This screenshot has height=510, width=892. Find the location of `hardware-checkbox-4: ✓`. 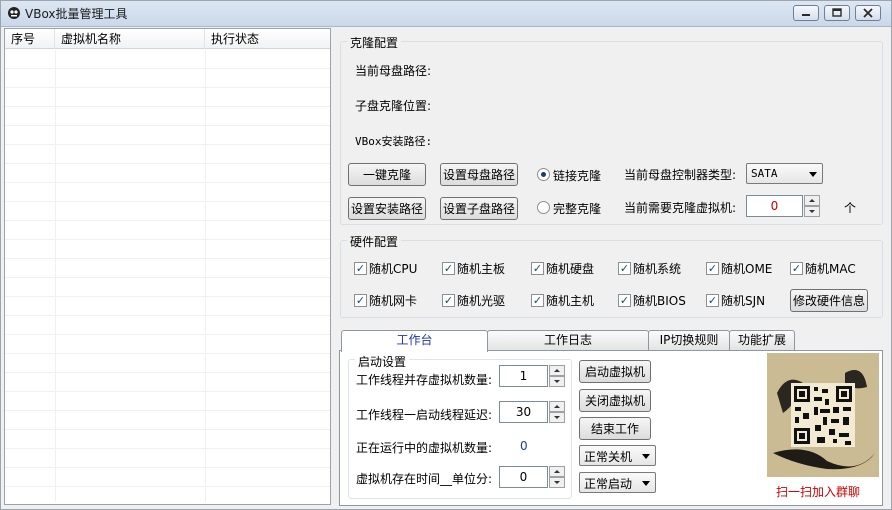

hardware-checkbox-4: ✓ is located at coordinates (712, 268).